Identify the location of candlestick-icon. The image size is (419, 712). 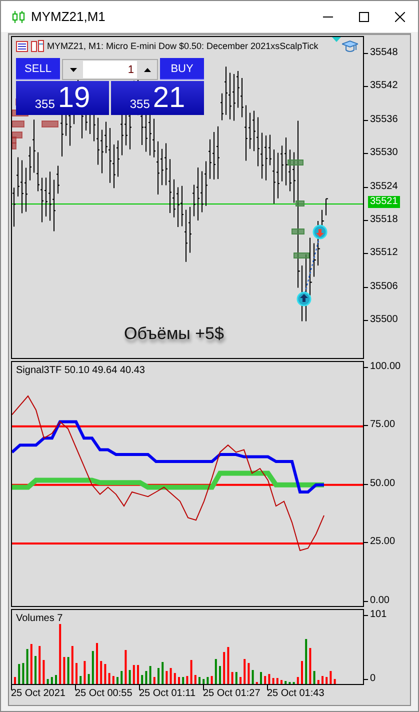
(18, 16).